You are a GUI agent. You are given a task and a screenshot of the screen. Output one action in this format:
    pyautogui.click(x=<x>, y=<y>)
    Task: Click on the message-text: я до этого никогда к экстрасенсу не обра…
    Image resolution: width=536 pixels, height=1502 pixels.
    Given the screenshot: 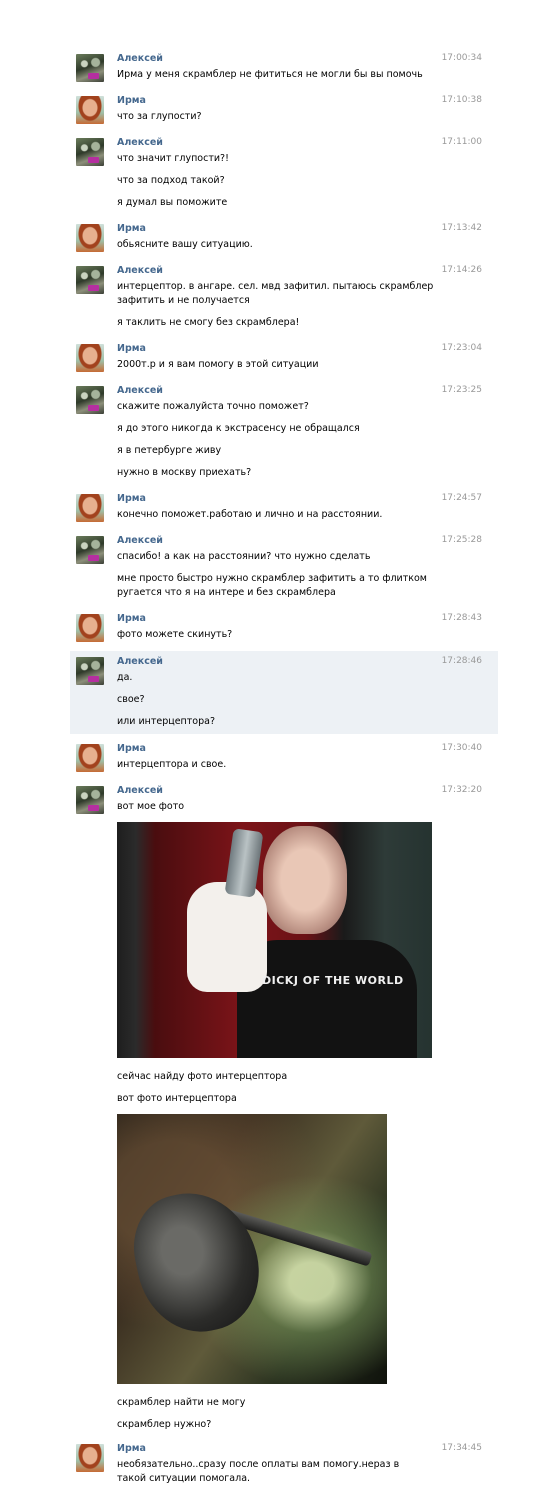 What is the action you would take?
    pyautogui.click(x=238, y=428)
    